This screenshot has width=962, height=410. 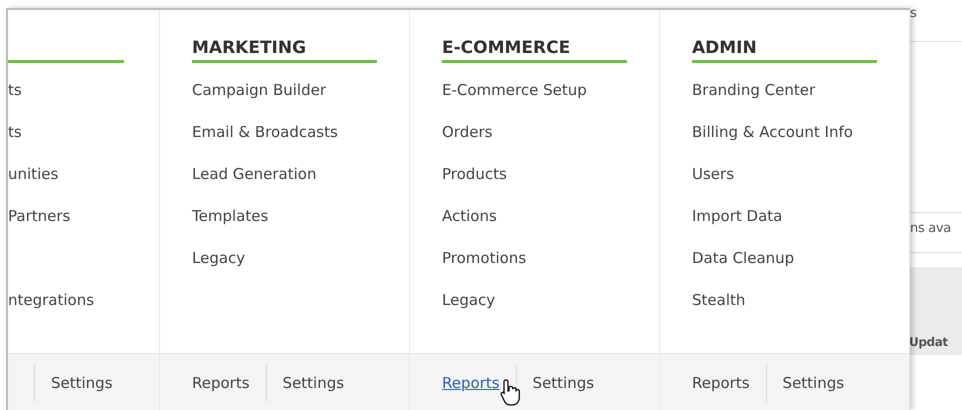 What do you see at coordinates (713, 174) in the screenshot?
I see `menu-link: Users` at bounding box center [713, 174].